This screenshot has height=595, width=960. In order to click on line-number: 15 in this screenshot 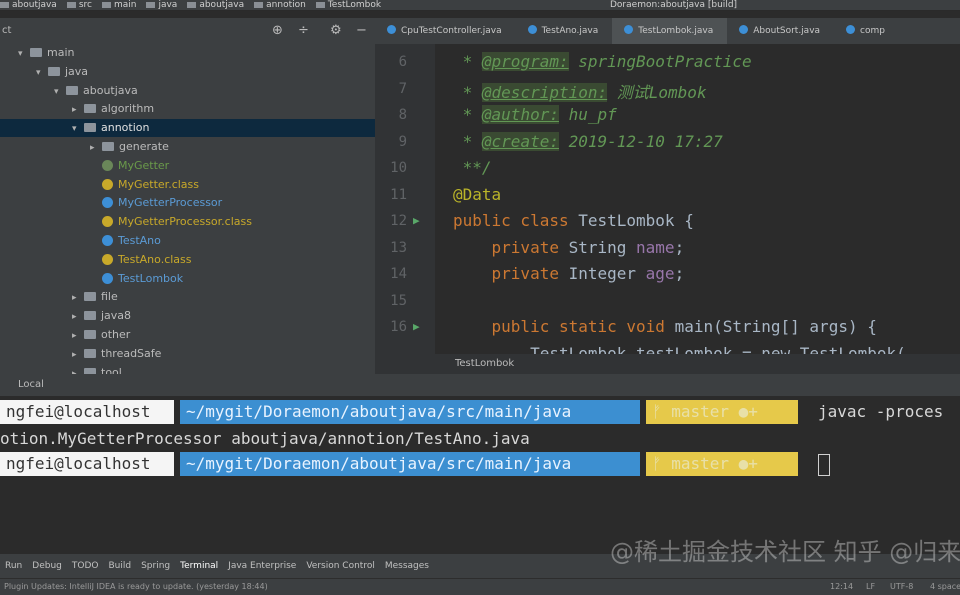, I will do `click(398, 300)`.